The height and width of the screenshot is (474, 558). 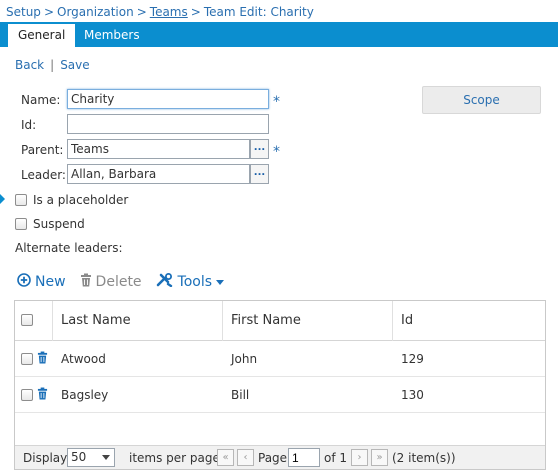 What do you see at coordinates (41, 100) in the screenshot?
I see `name-label: Name:` at bounding box center [41, 100].